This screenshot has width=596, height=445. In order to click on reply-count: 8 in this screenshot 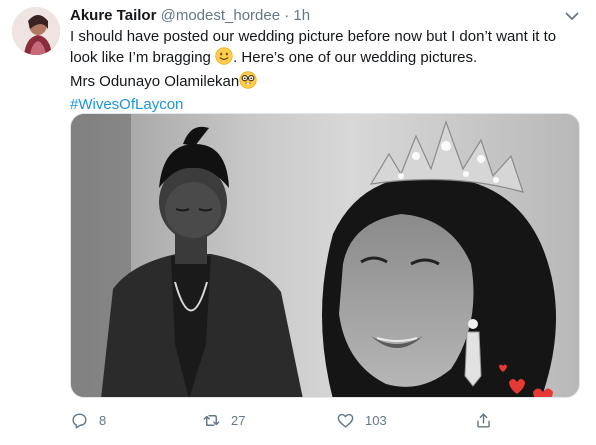, I will do `click(103, 420)`.